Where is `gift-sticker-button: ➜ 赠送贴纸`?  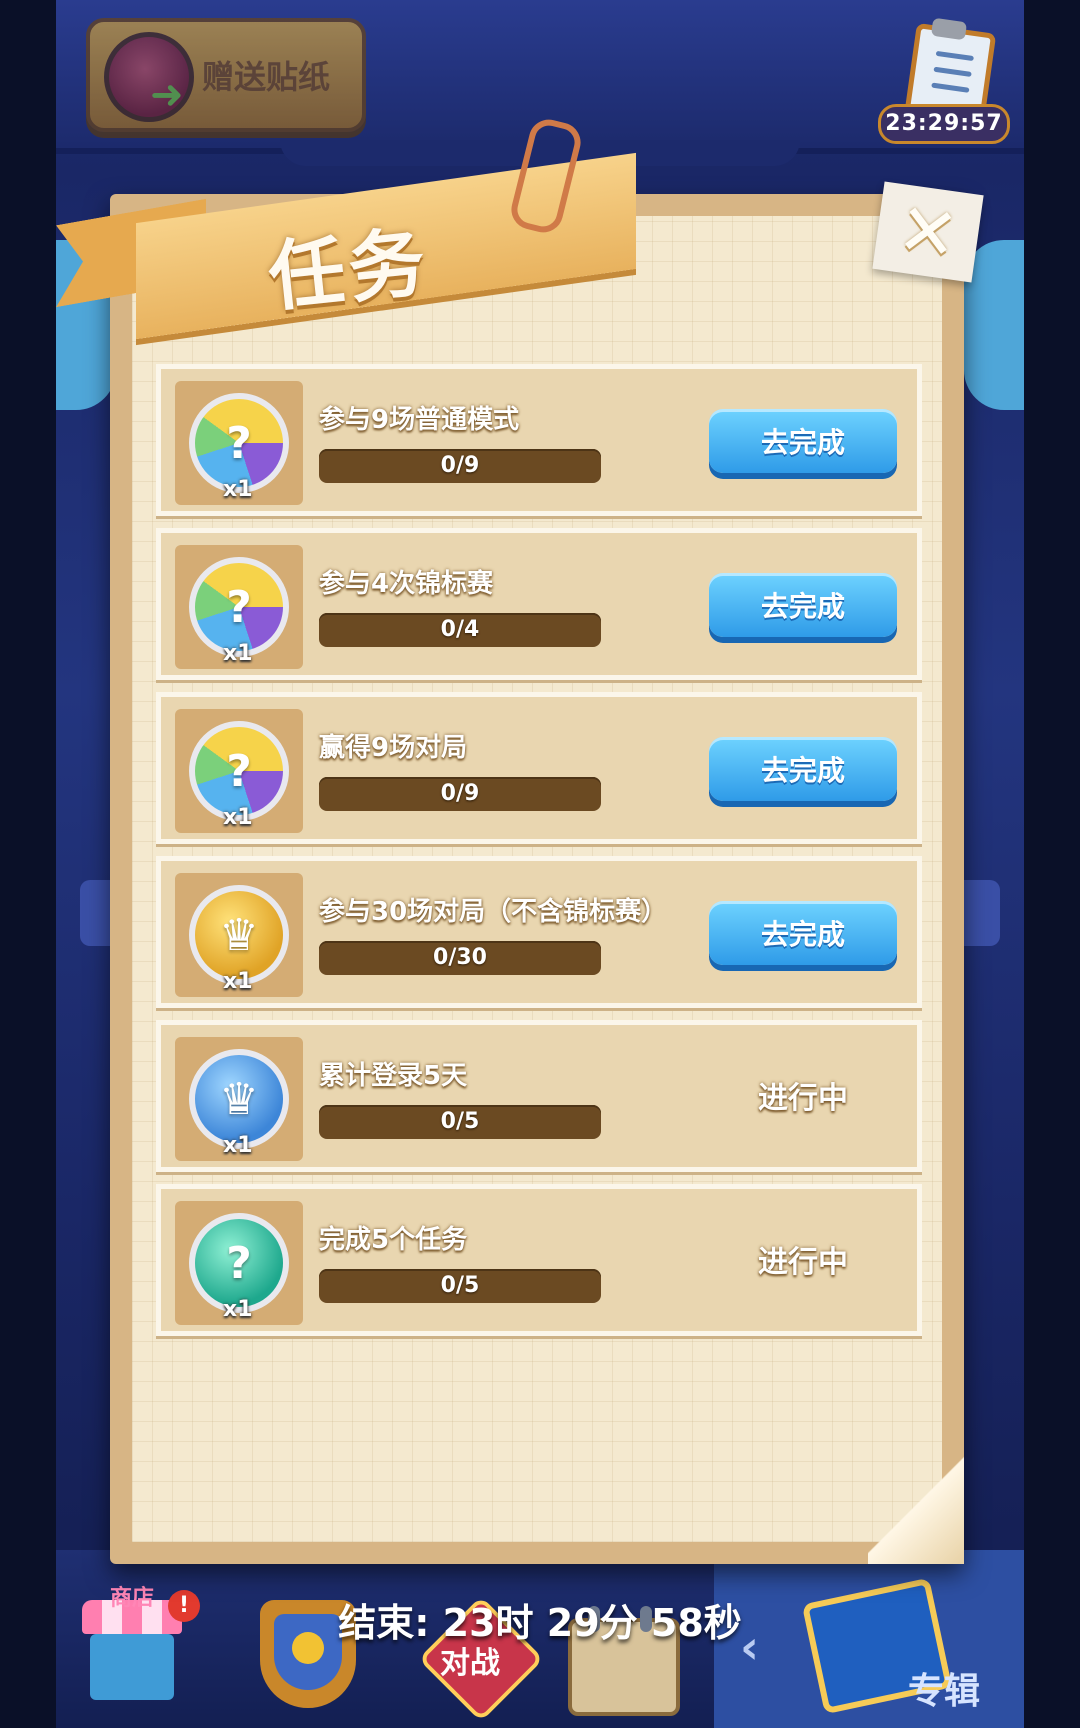 gift-sticker-button: ➜ 赠送贴纸 is located at coordinates (226, 75).